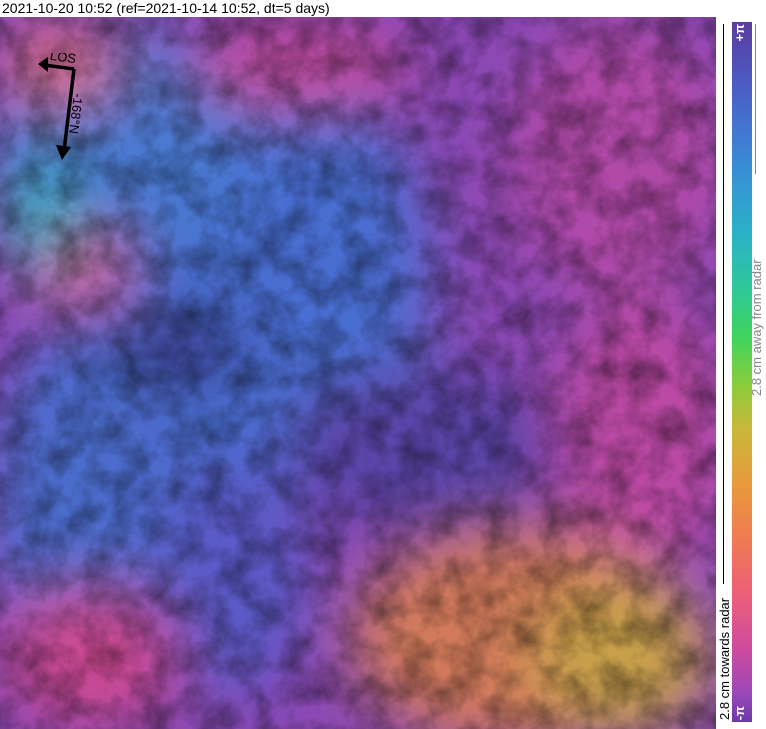 The image size is (766, 729). Describe the element at coordinates (63, 59) in the screenshot. I see `los-label: LOS` at that location.